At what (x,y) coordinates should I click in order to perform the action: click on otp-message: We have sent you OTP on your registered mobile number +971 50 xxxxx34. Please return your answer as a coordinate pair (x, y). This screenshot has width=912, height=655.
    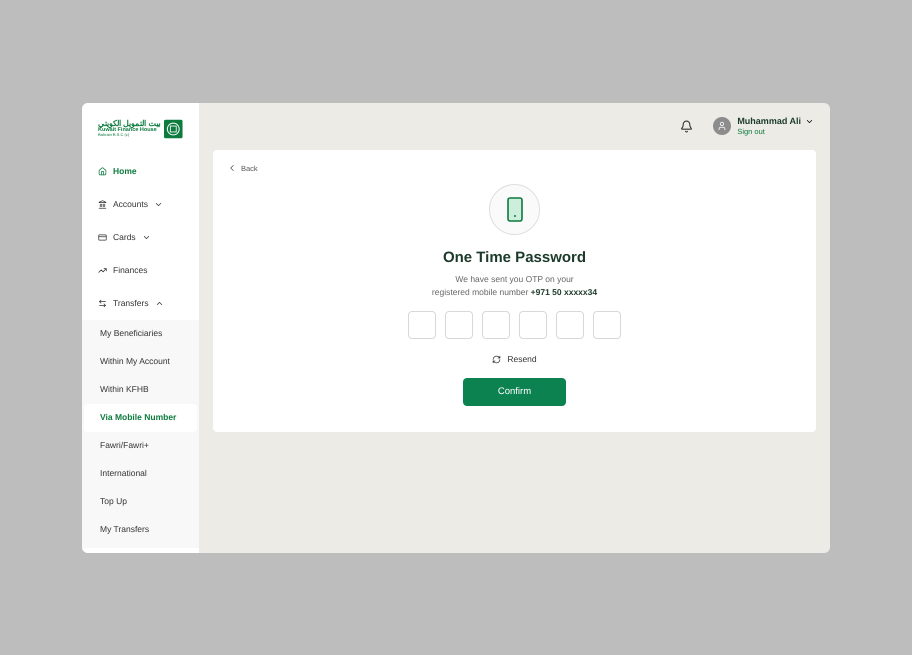
    Looking at the image, I should click on (515, 286).